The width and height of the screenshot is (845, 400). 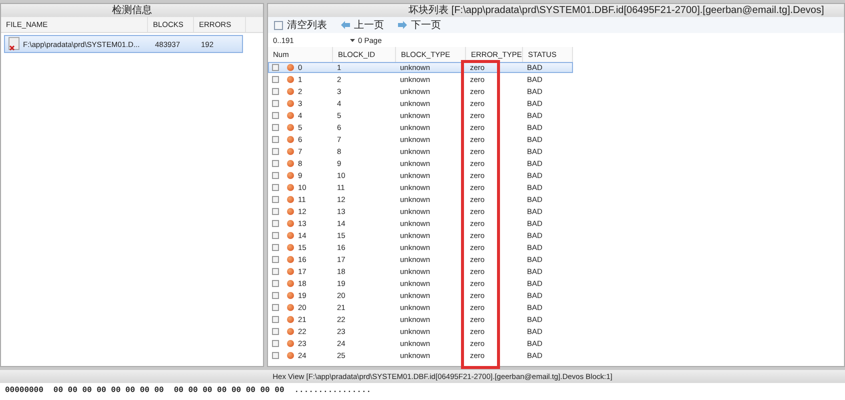 I want to click on right-arrow-icon, so click(x=402, y=25).